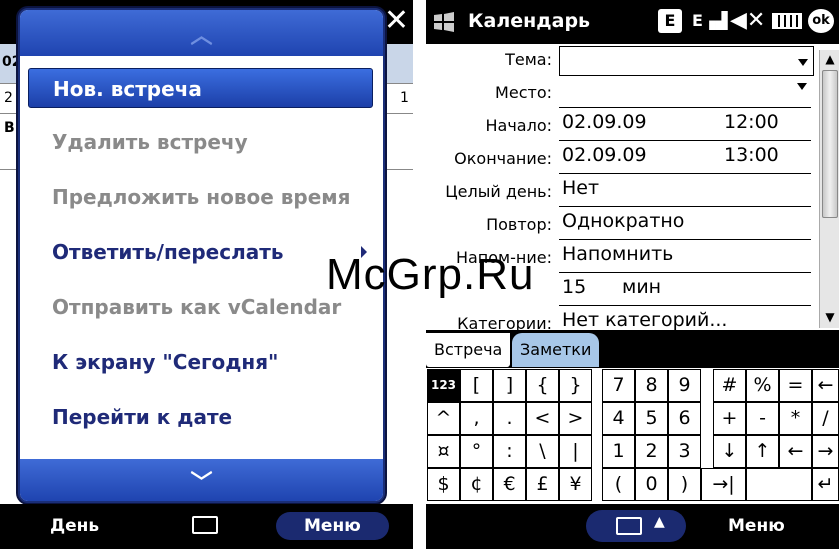 This screenshot has width=839, height=549. I want to click on key: £, so click(542, 484).